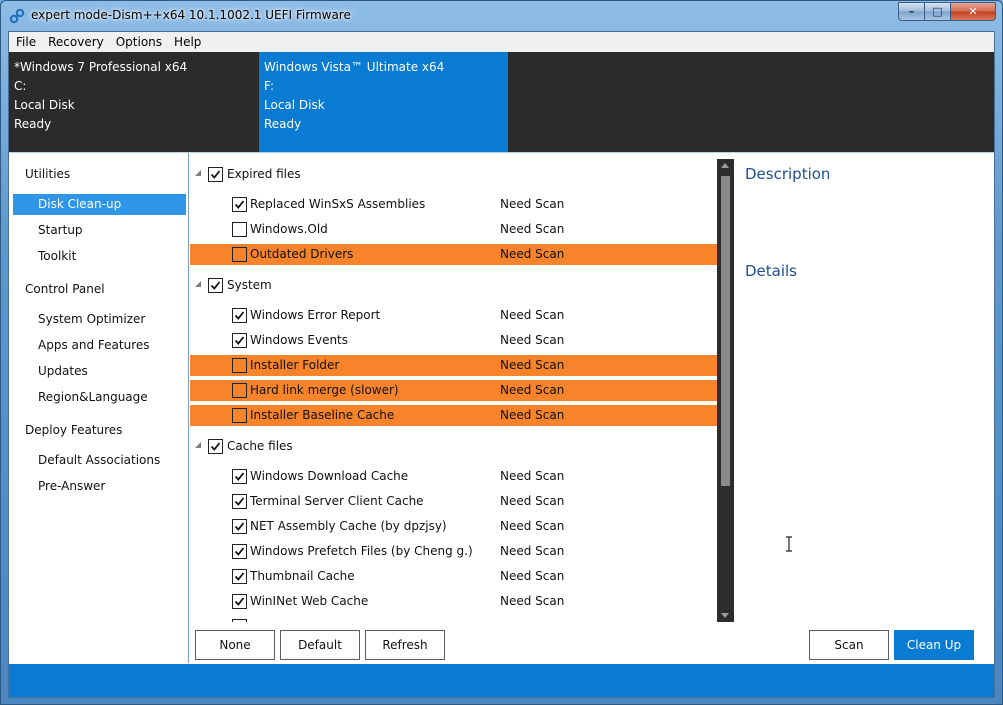  What do you see at coordinates (911, 11) in the screenshot?
I see `minimize-button: –` at bounding box center [911, 11].